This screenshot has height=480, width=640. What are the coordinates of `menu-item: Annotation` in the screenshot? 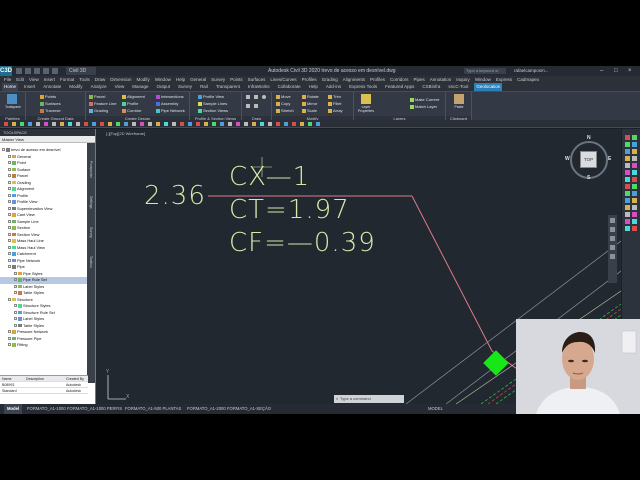 It's located at (441, 79).